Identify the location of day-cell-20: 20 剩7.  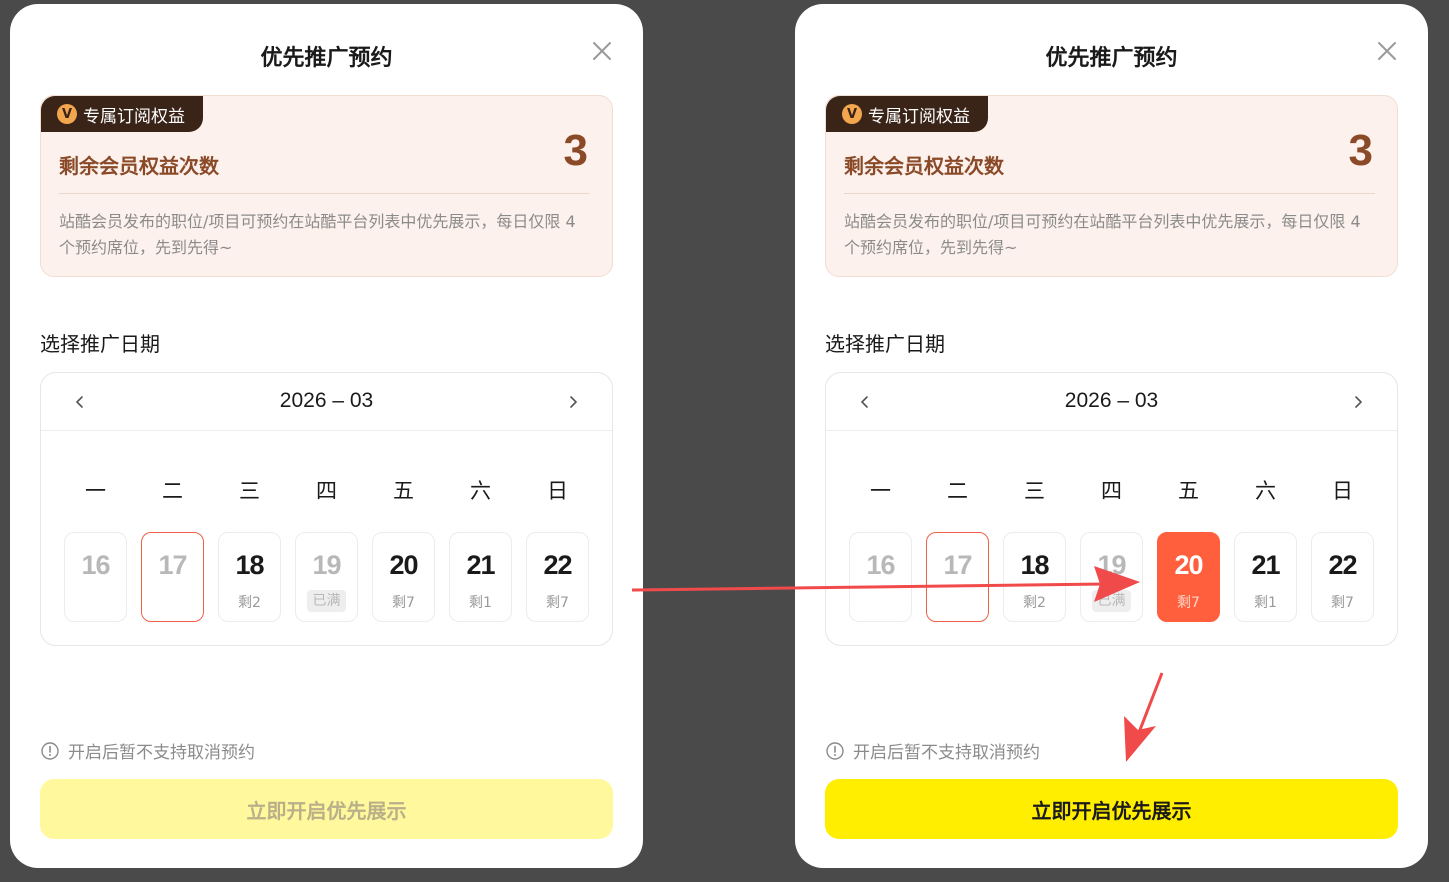
(403, 577).